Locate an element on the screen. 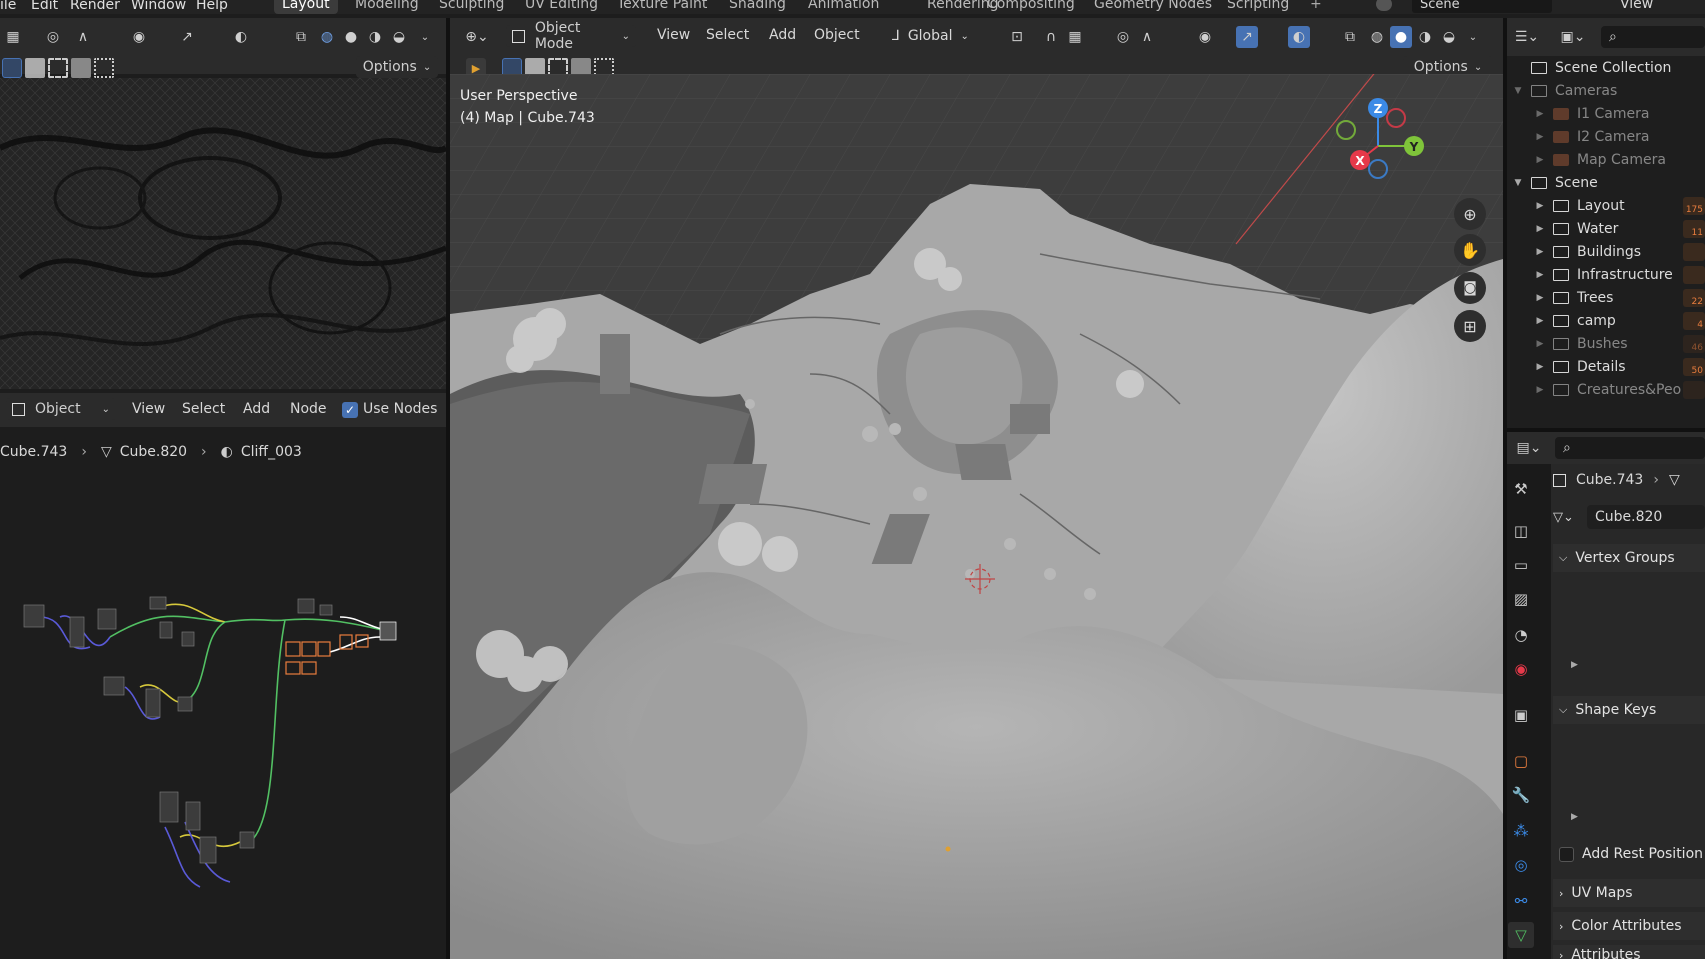  falloff-icon: ∧ is located at coordinates (1147, 37).